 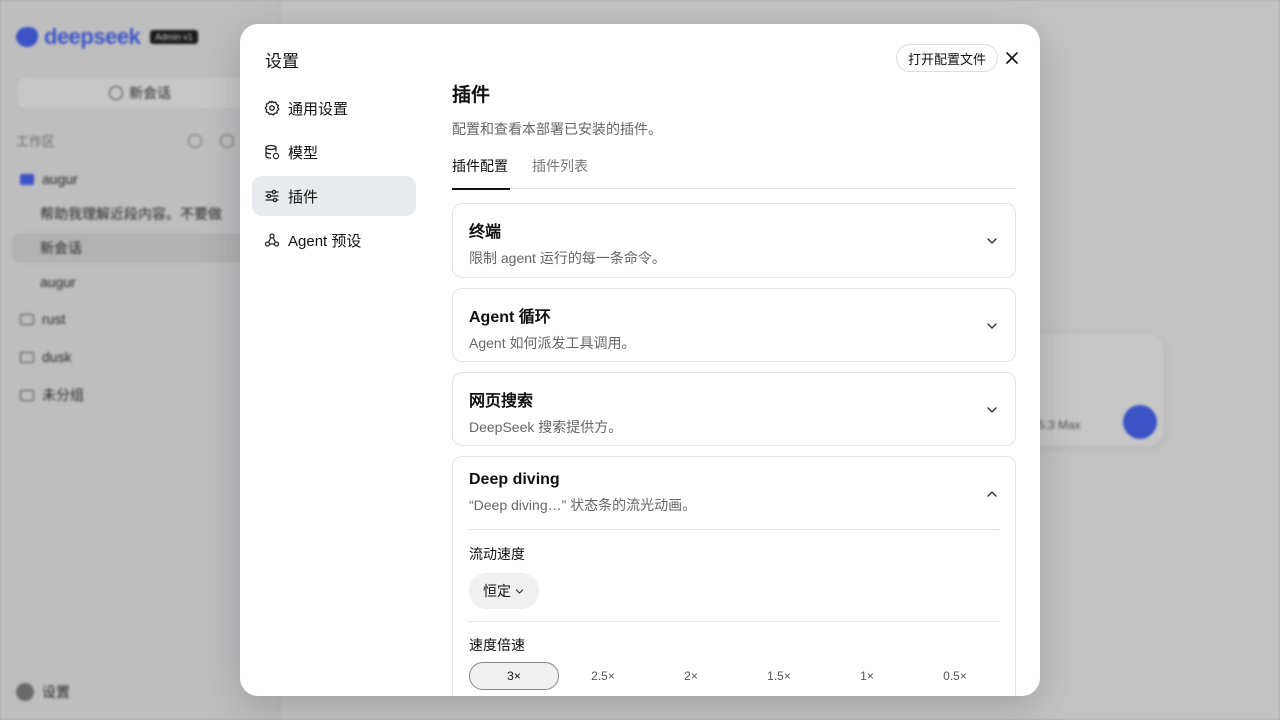 I want to click on speed-option-2-5x: 2.5×, so click(x=603, y=676).